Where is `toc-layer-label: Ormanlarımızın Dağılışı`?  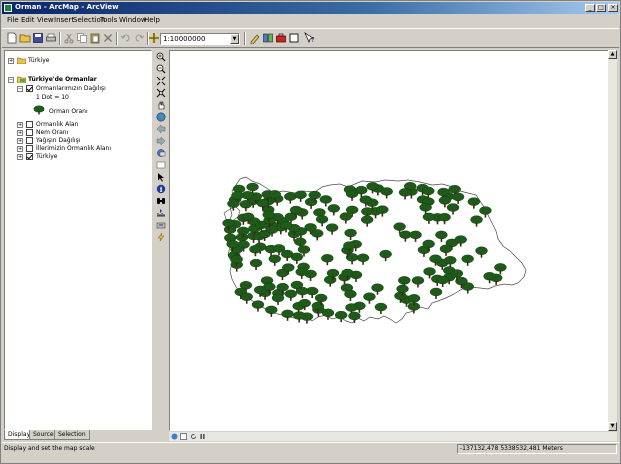 toc-layer-label: Ormanlarımızın Dağılışı is located at coordinates (71, 88).